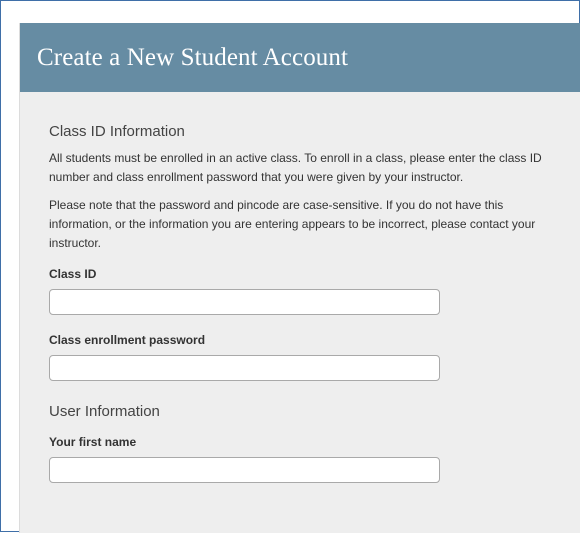  I want to click on enrollment-password-input, so click(244, 368).